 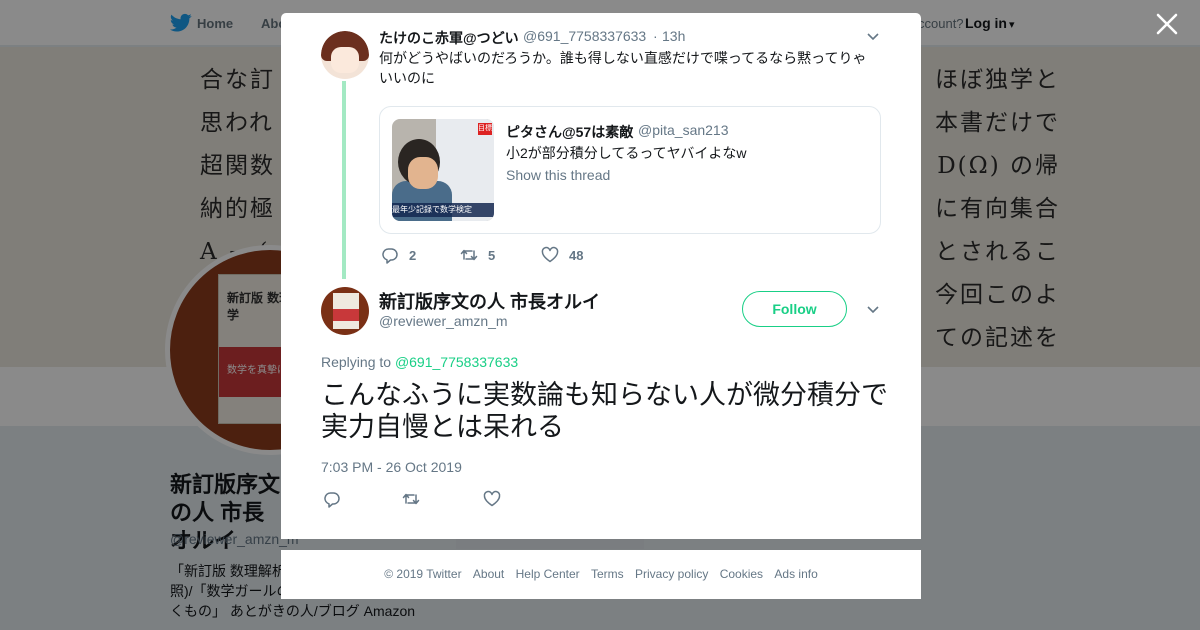 I want to click on reply-count: 2, so click(x=413, y=255).